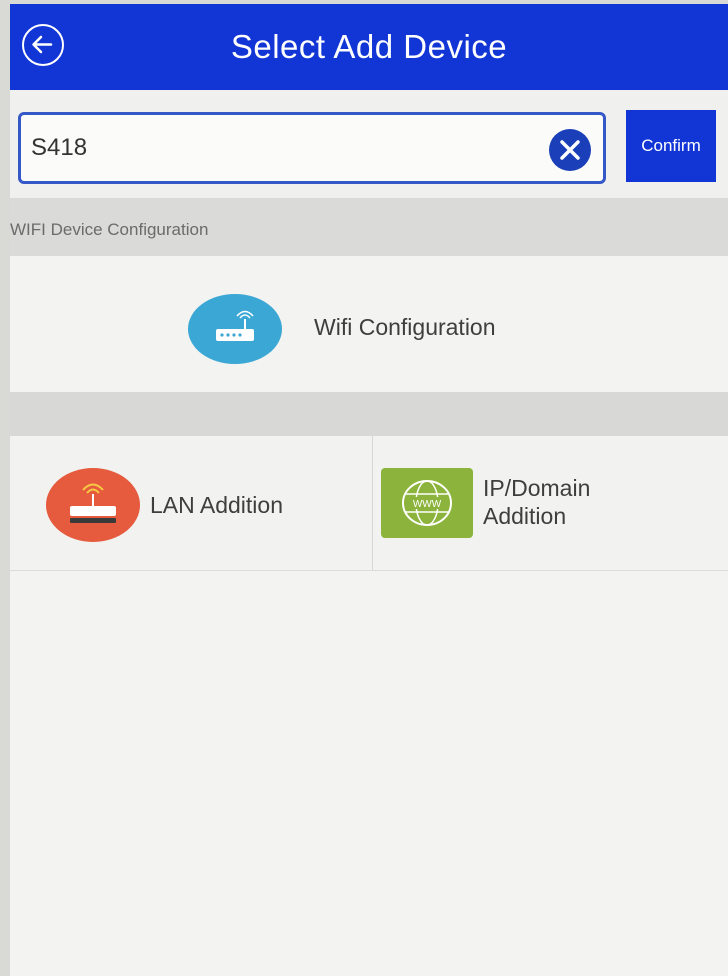  I want to click on lan-addition-option: LAN Addition, so click(191, 503).